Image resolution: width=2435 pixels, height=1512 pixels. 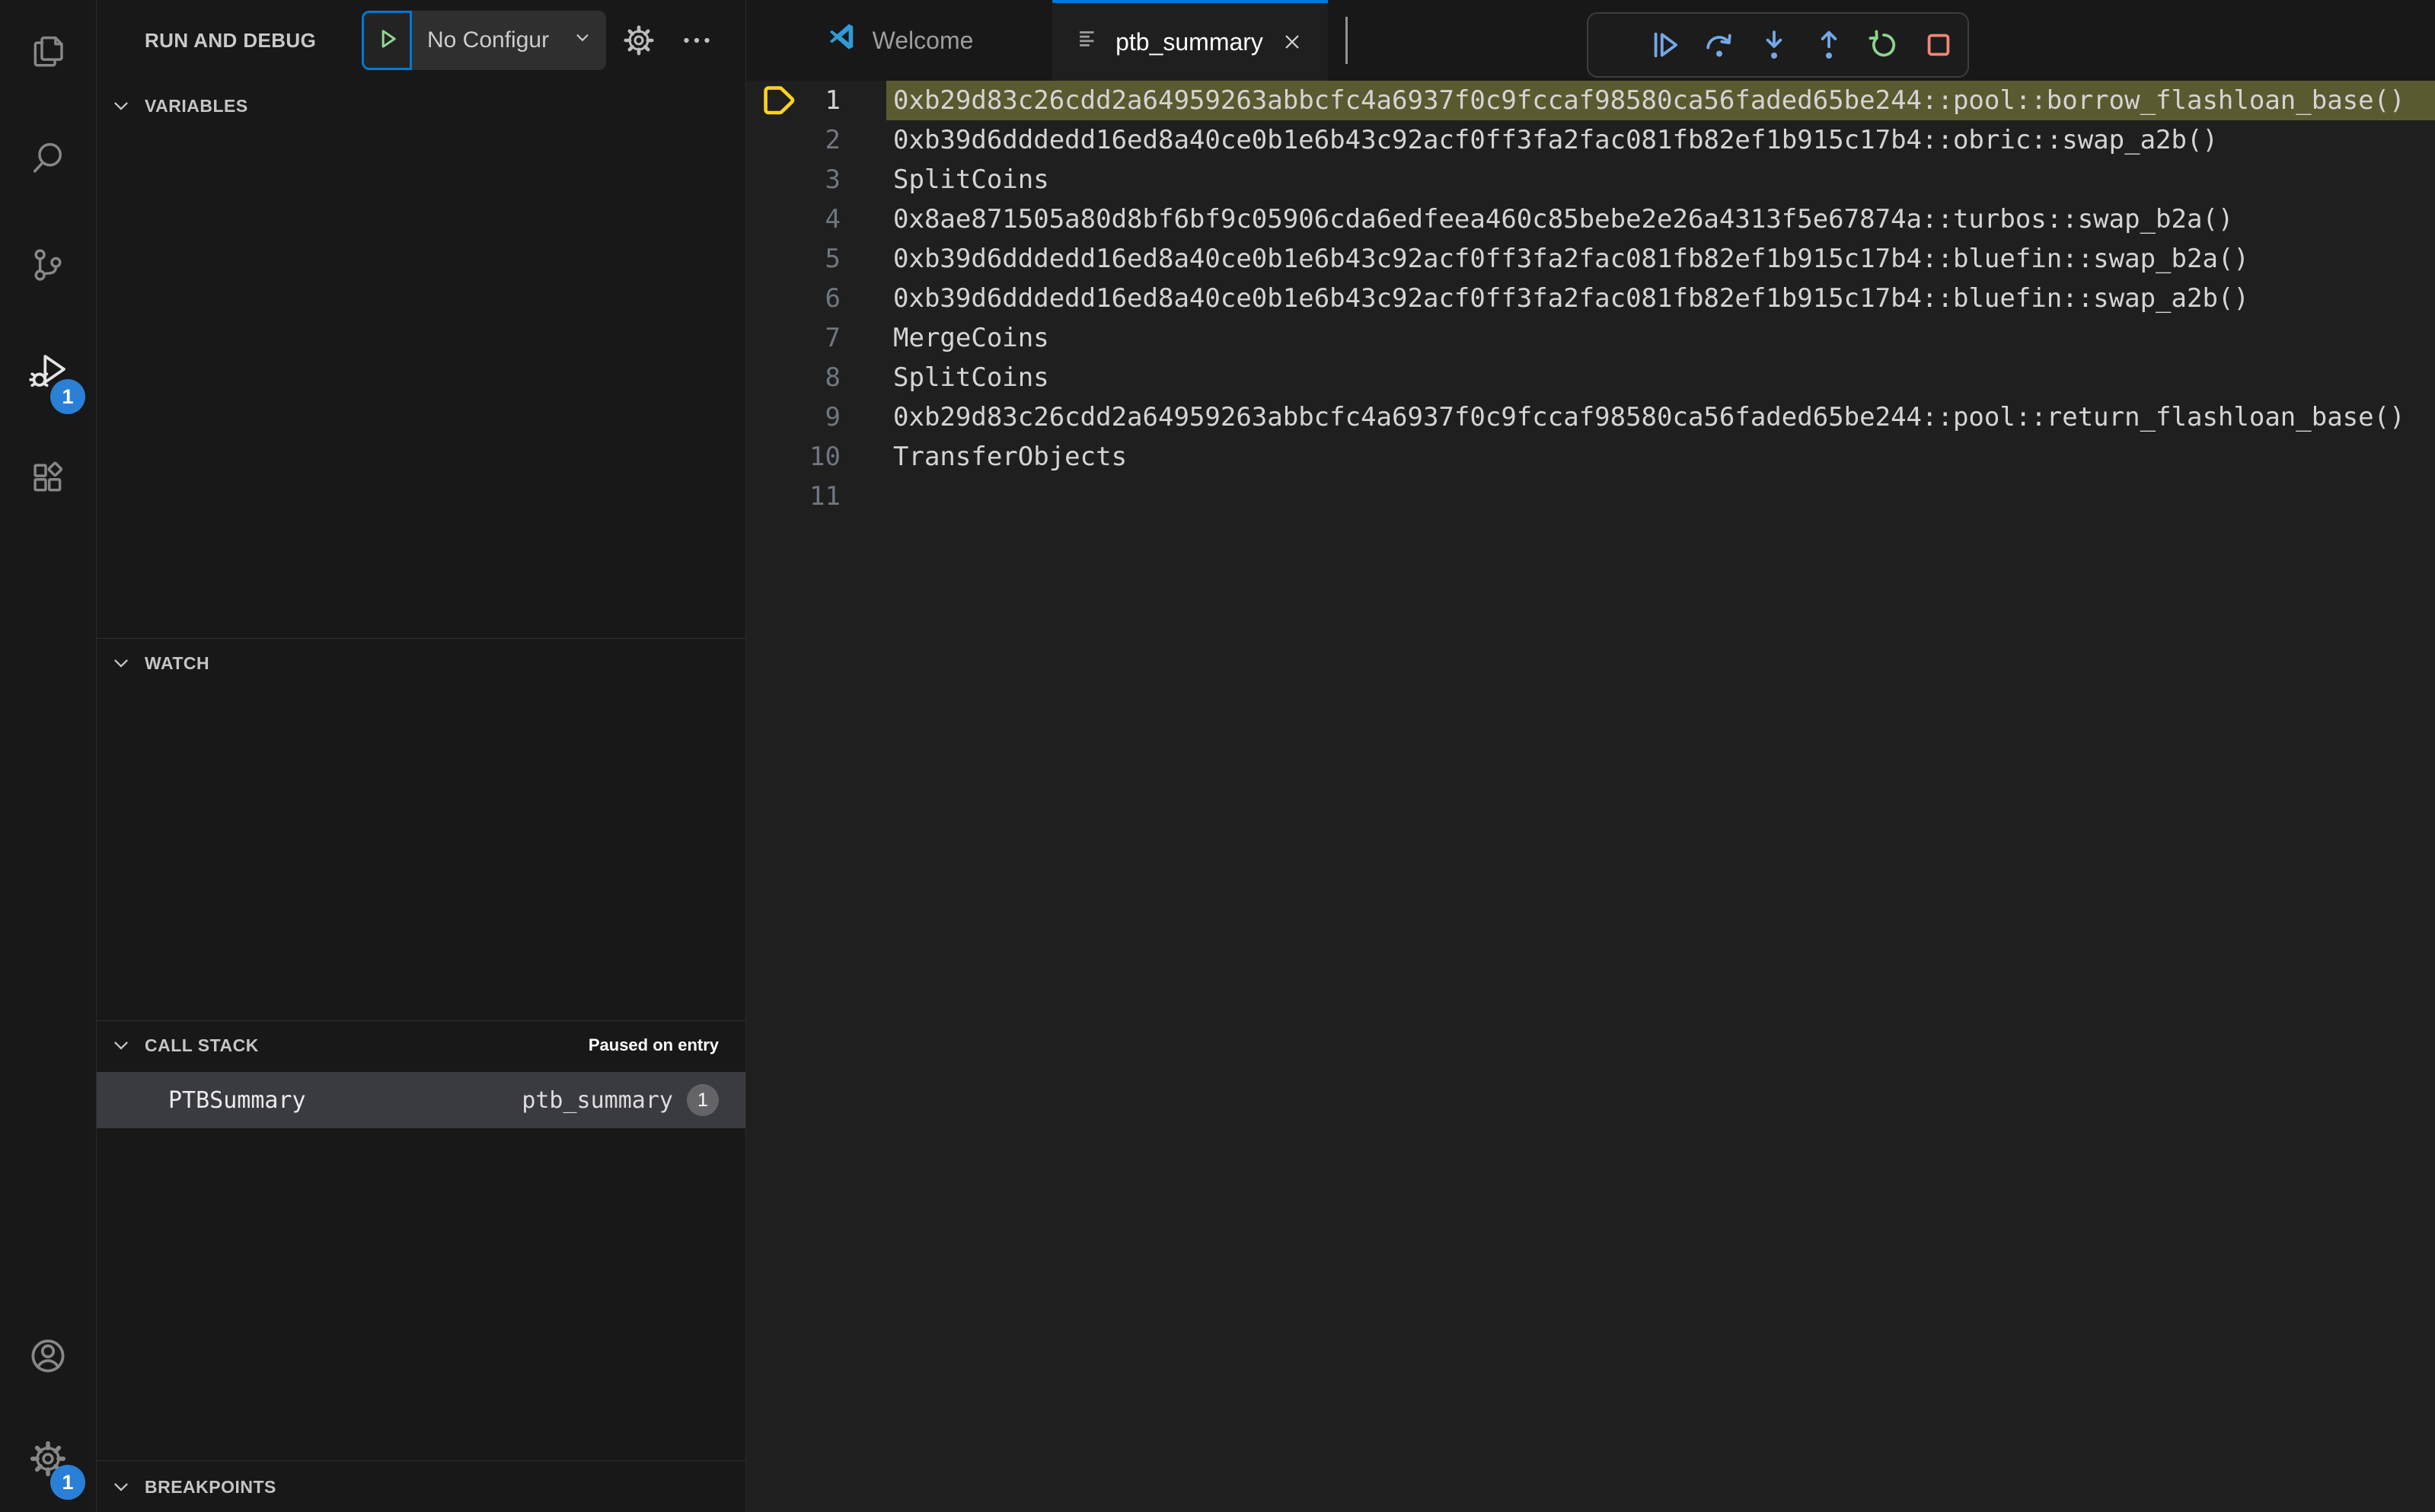 What do you see at coordinates (781, 102) in the screenshot?
I see `current-line-arrow-icon` at bounding box center [781, 102].